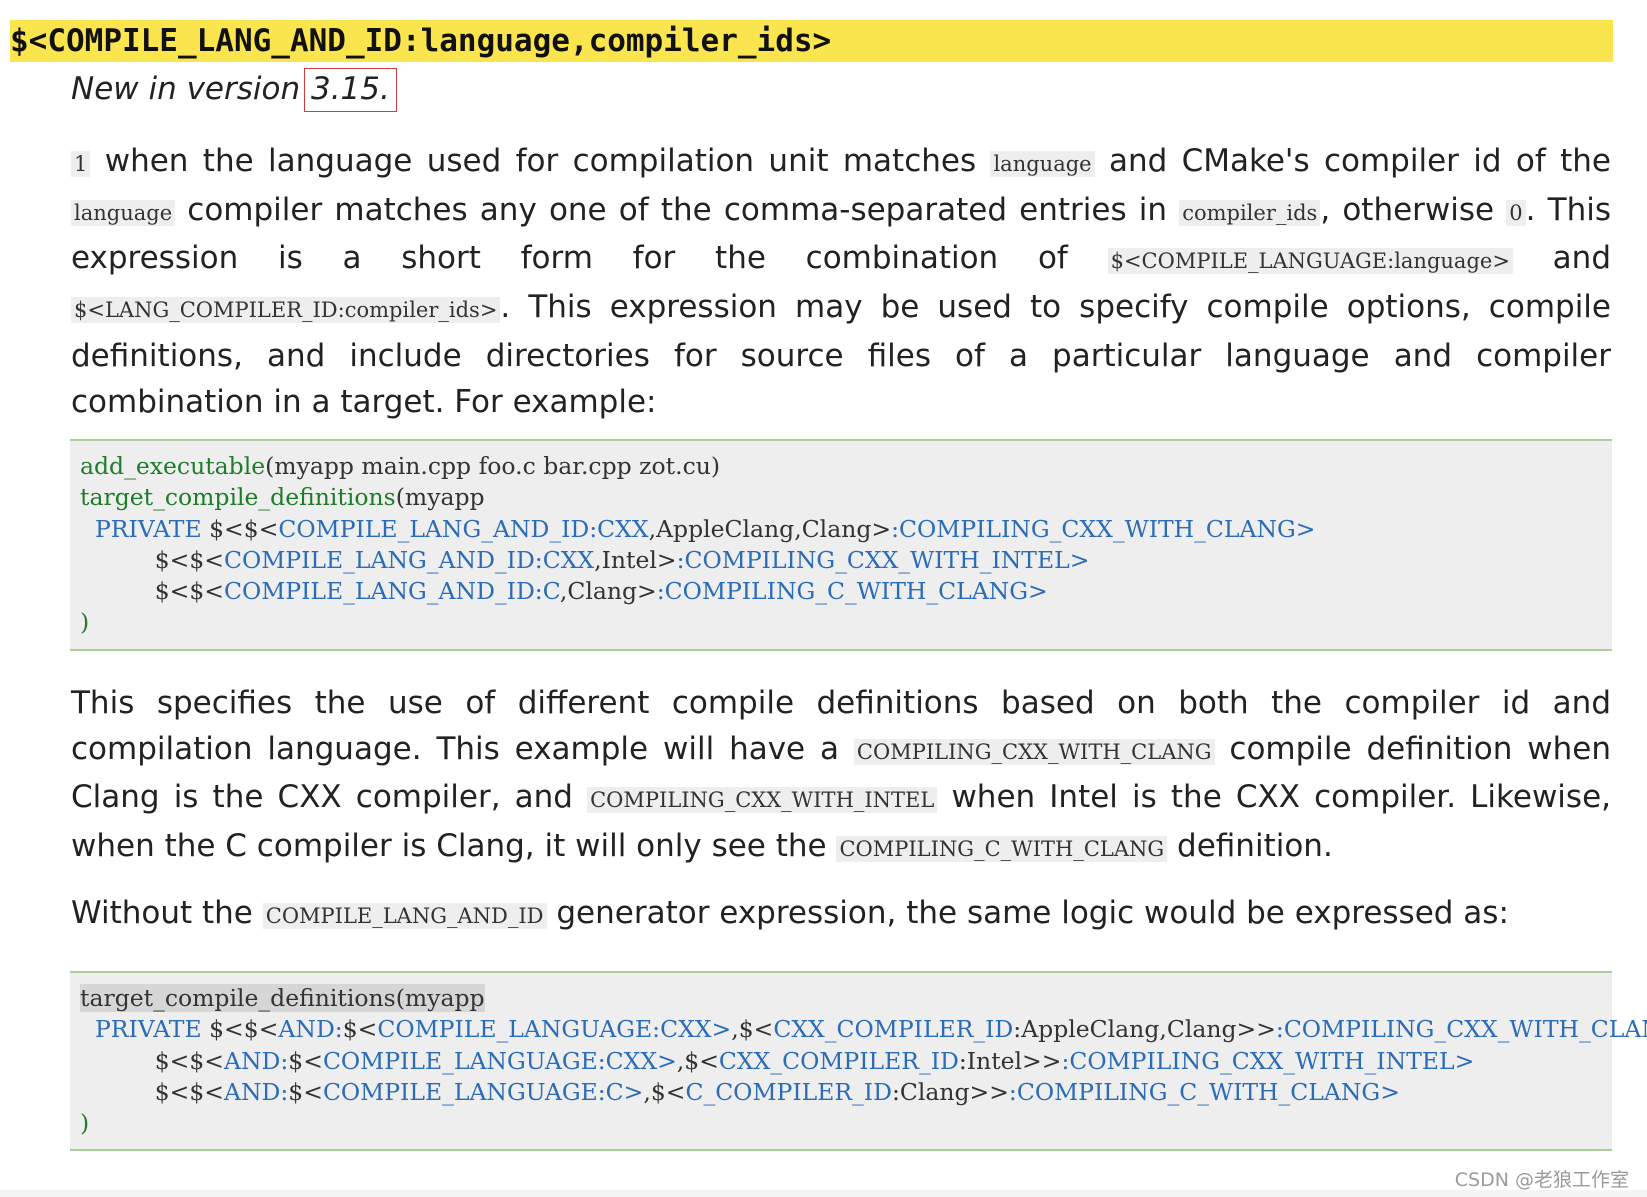 The image size is (1647, 1197). What do you see at coordinates (1250, 846) in the screenshot?
I see `paragraph-text: definition.` at bounding box center [1250, 846].